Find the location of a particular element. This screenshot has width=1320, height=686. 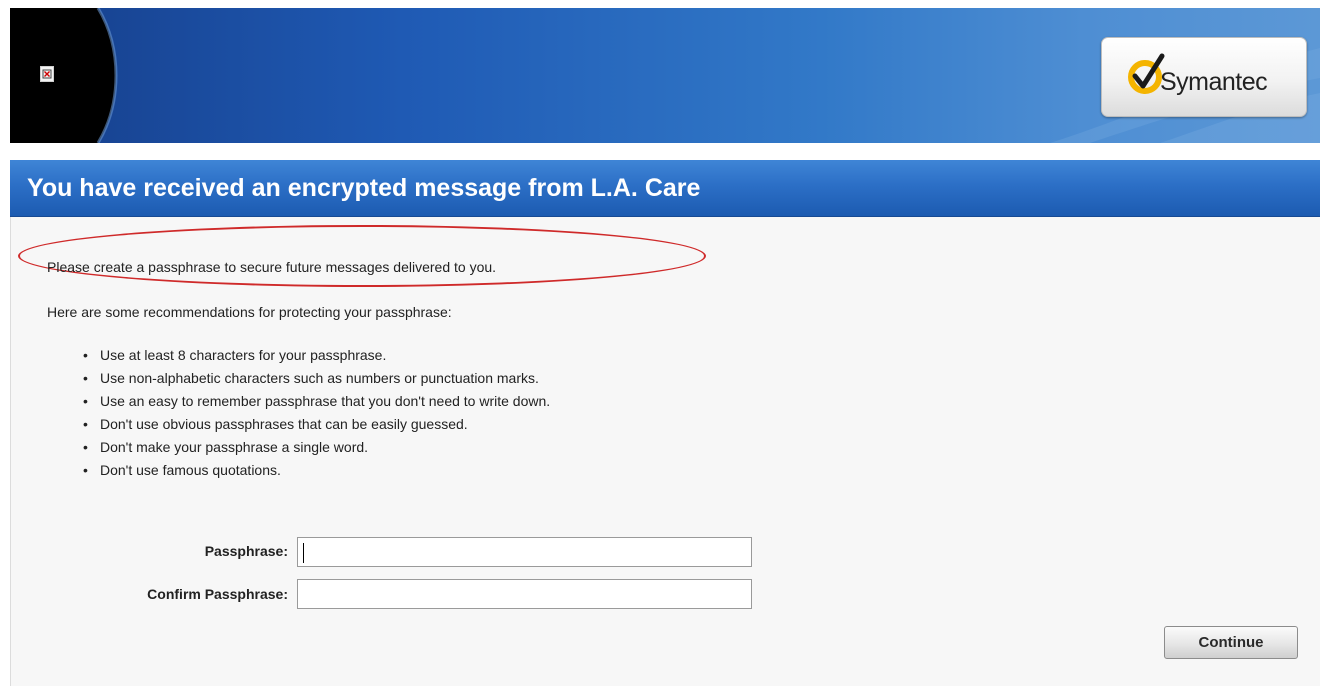

continue-button: Continue is located at coordinates (1231, 642).